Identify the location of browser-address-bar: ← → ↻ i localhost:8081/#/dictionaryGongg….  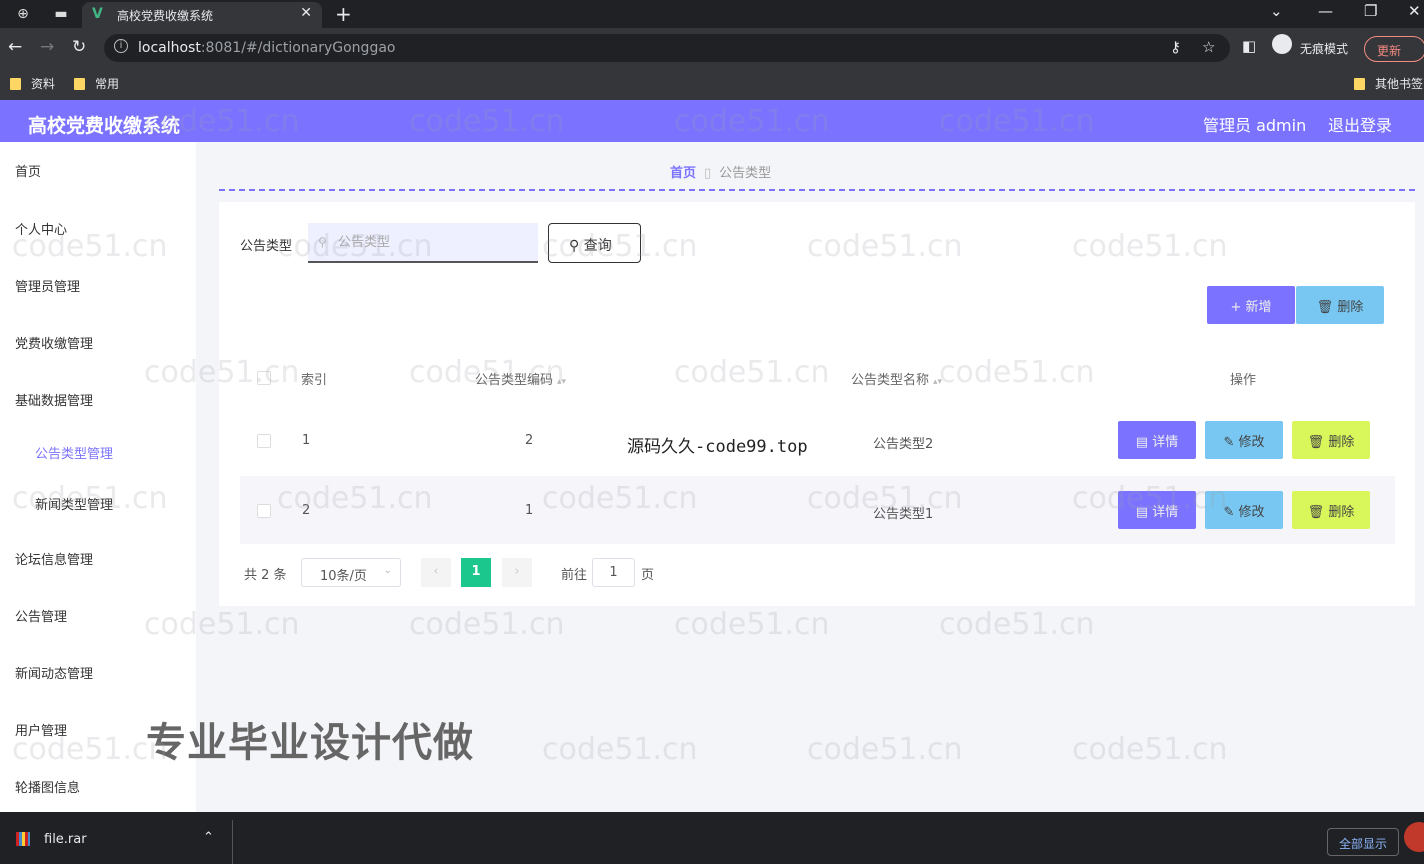
(712, 48).